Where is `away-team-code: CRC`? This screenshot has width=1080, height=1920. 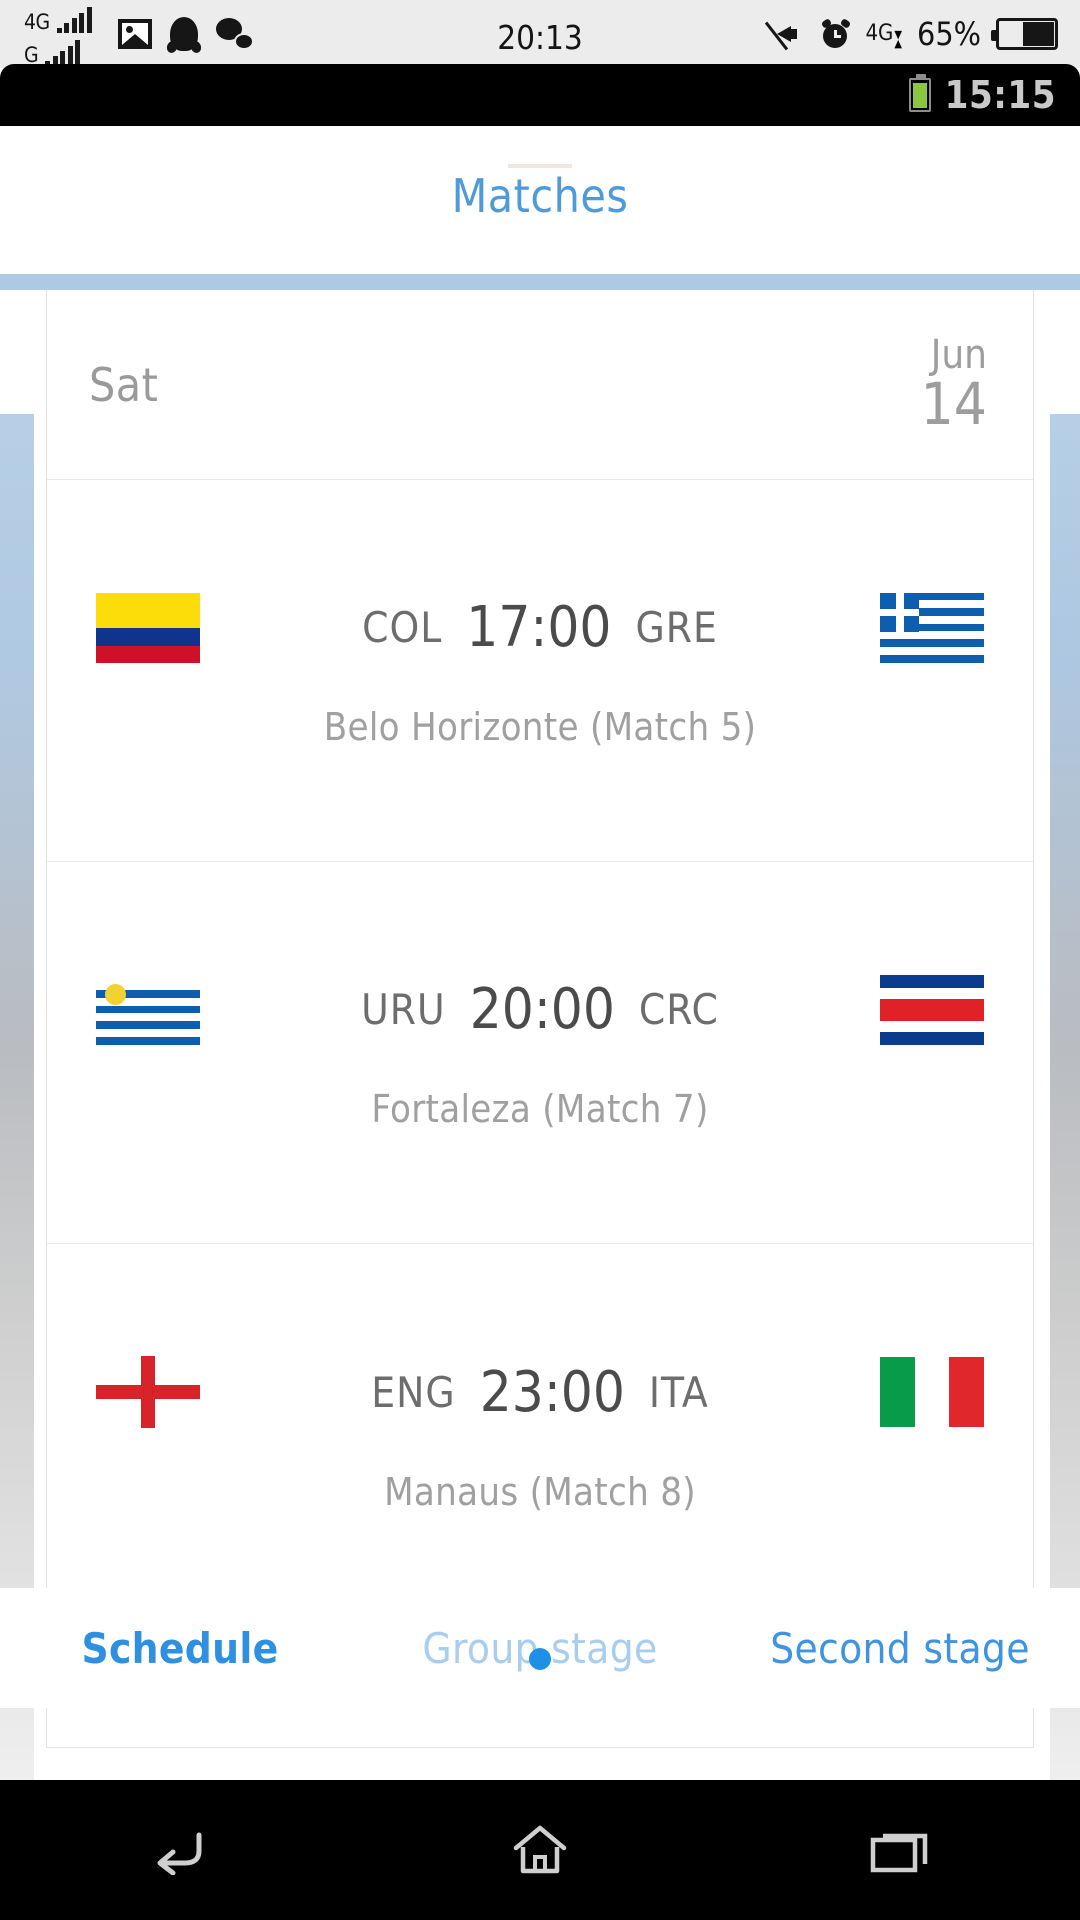 away-team-code: CRC is located at coordinates (678, 1009).